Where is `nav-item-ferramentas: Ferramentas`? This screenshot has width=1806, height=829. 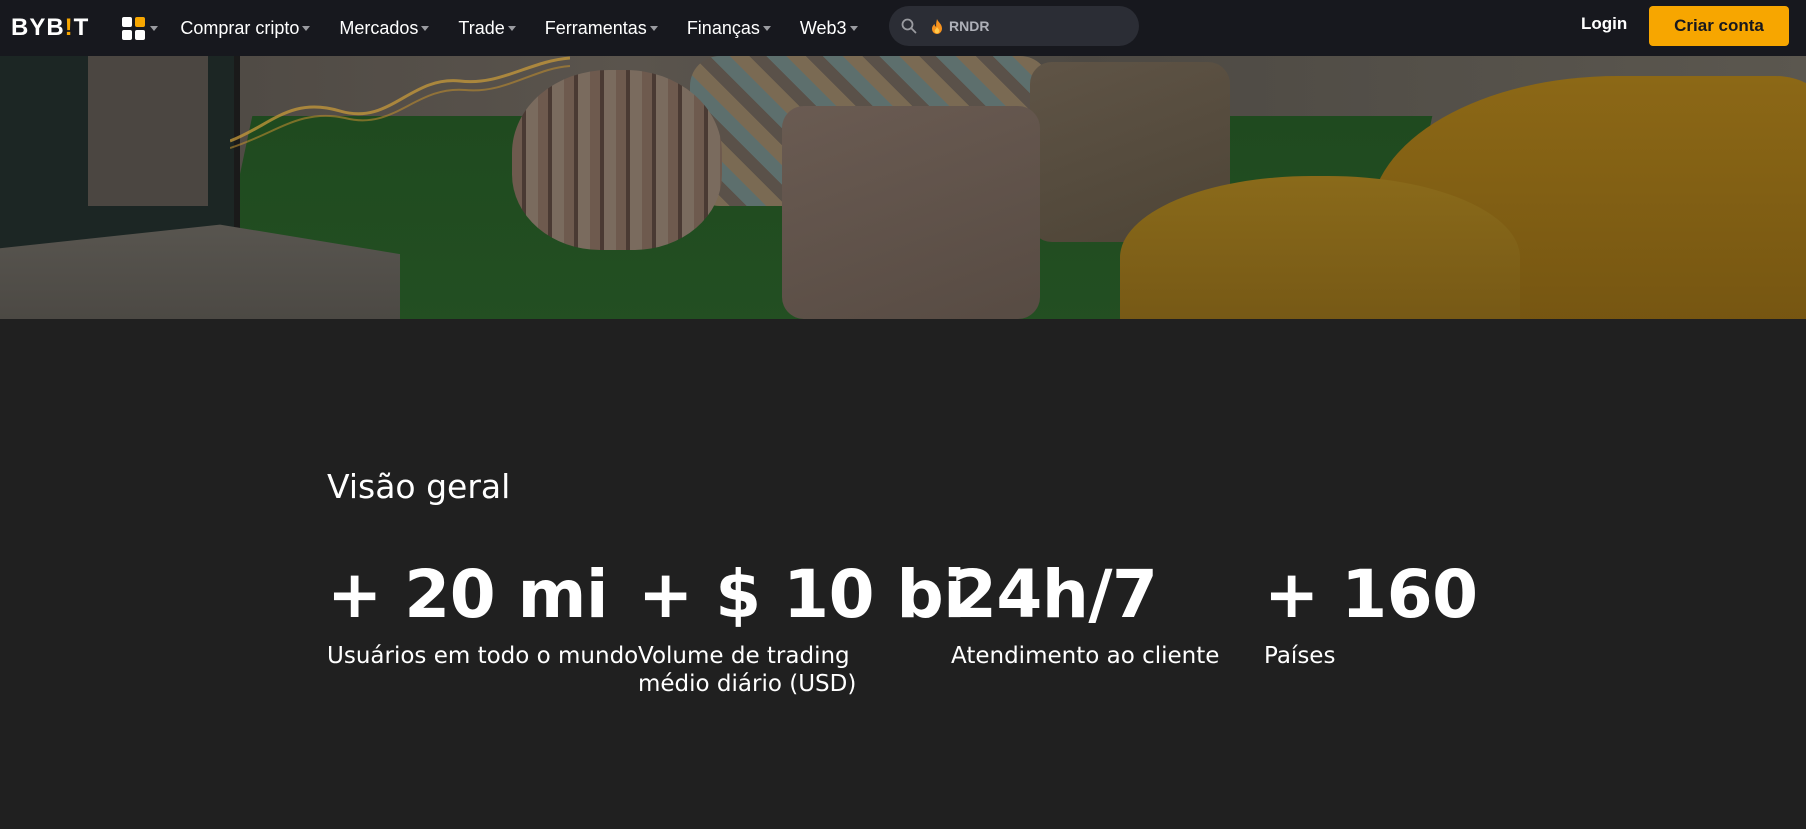 nav-item-ferramentas: Ferramentas is located at coordinates (601, 28).